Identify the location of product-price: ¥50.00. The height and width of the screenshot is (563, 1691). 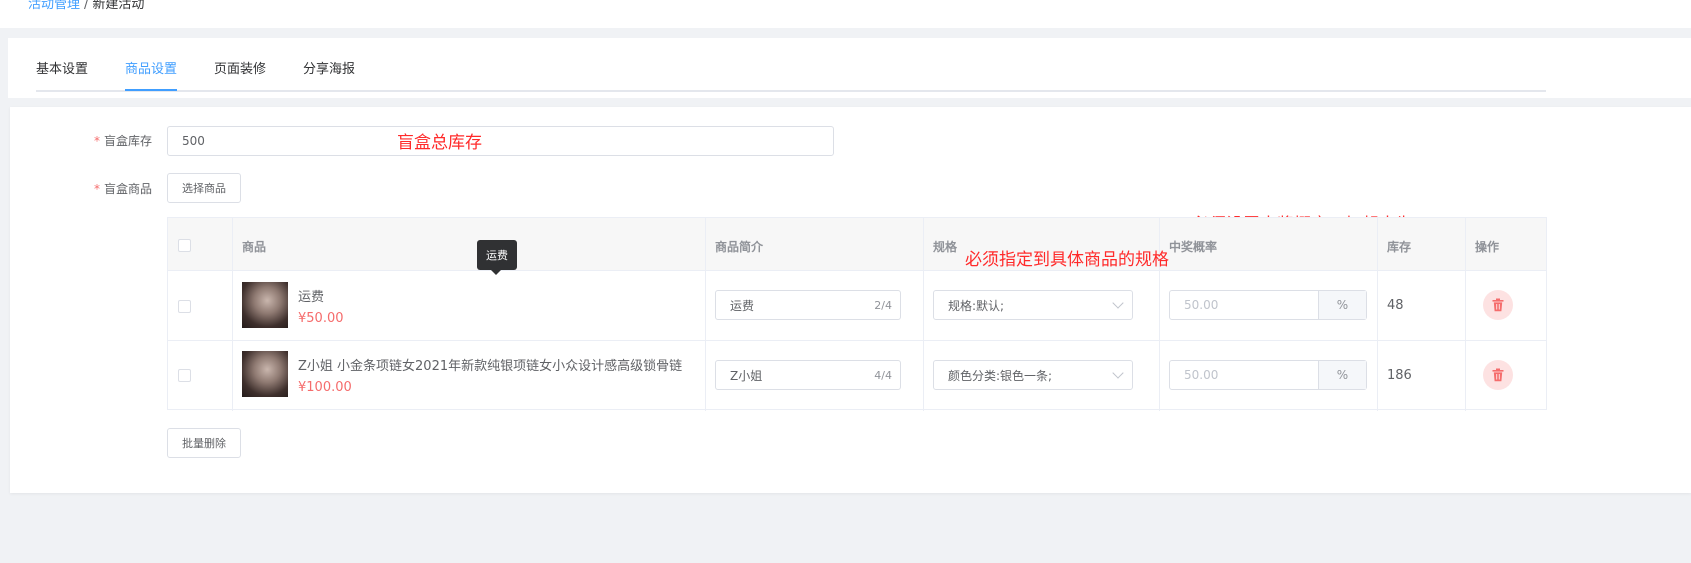
(321, 318).